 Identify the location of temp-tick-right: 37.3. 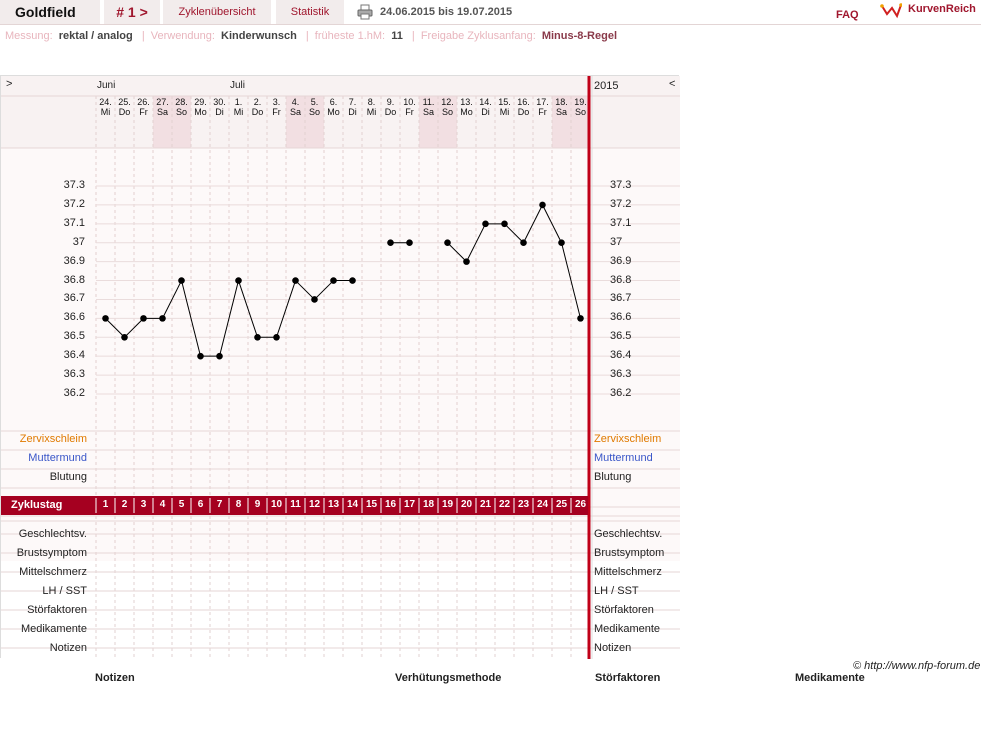
(621, 185).